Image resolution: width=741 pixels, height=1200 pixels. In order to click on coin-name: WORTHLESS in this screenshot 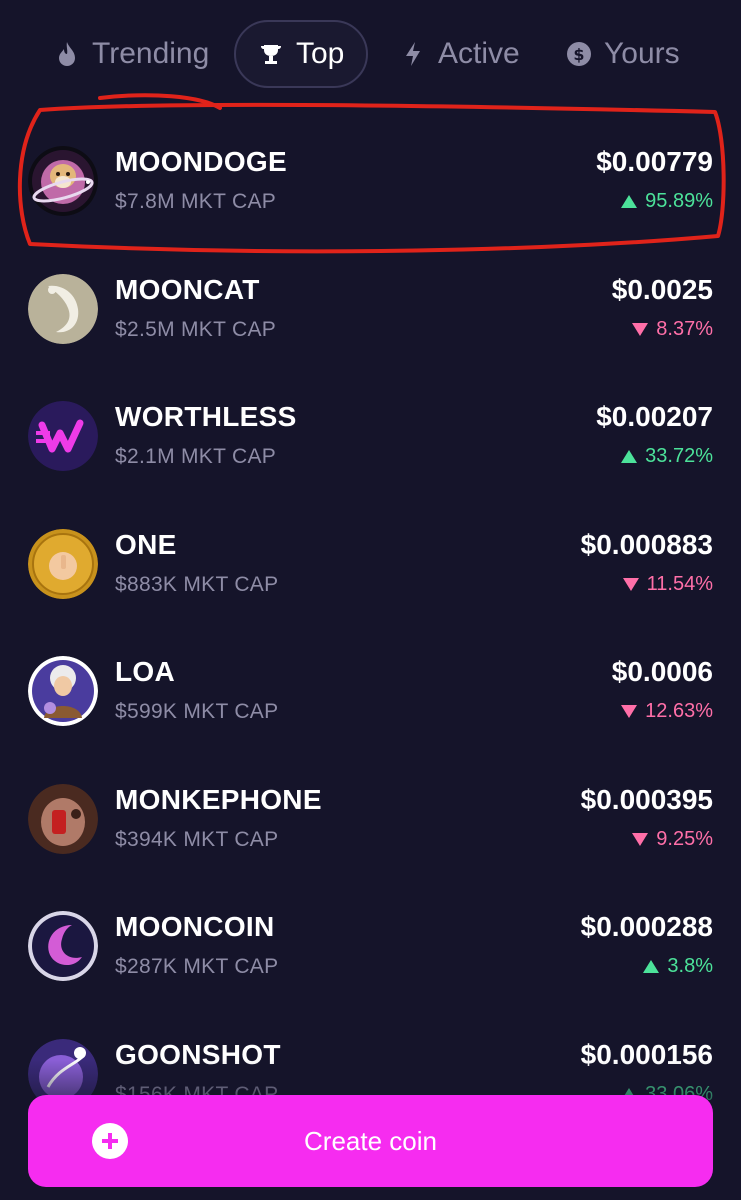, I will do `click(206, 416)`.